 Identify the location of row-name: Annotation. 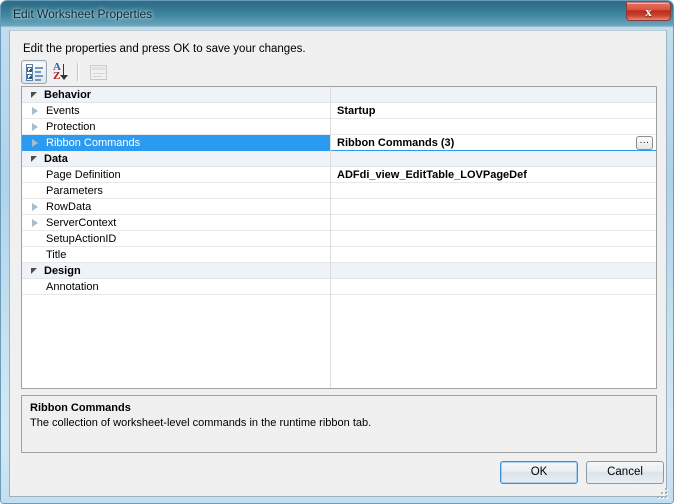
(72, 287).